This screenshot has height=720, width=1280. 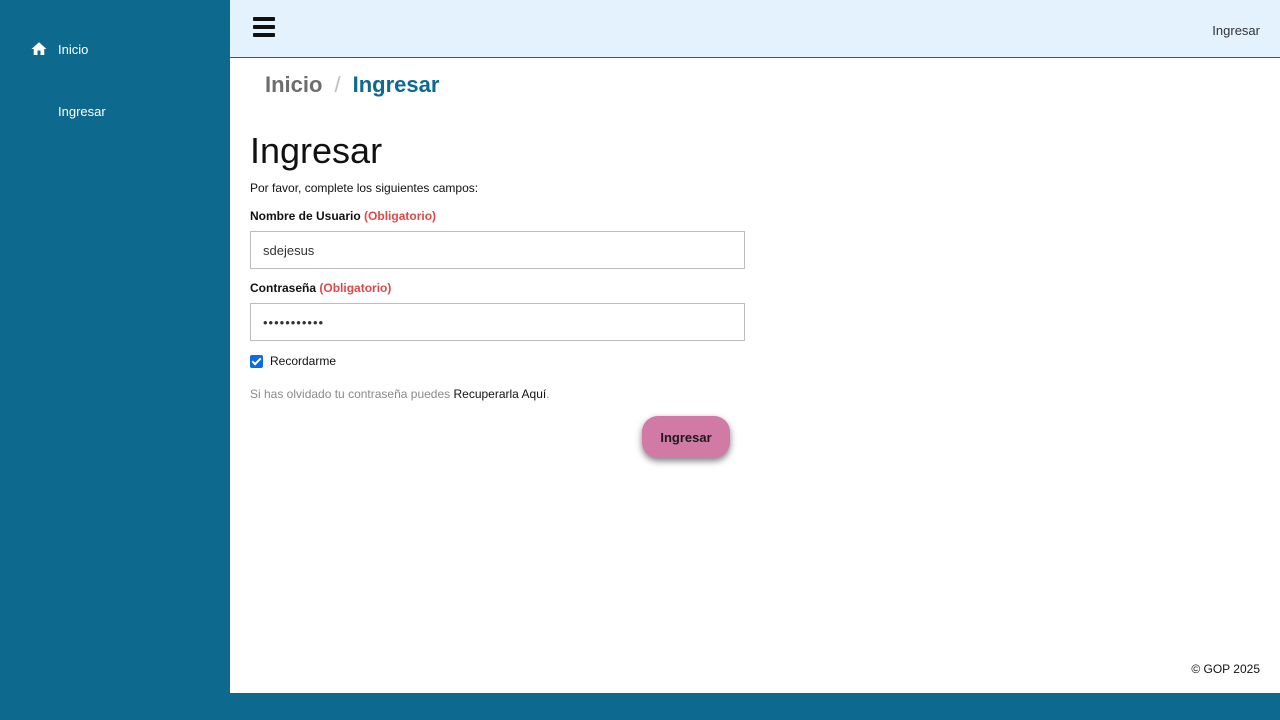 I want to click on hamburger-icon, so click(x=264, y=27).